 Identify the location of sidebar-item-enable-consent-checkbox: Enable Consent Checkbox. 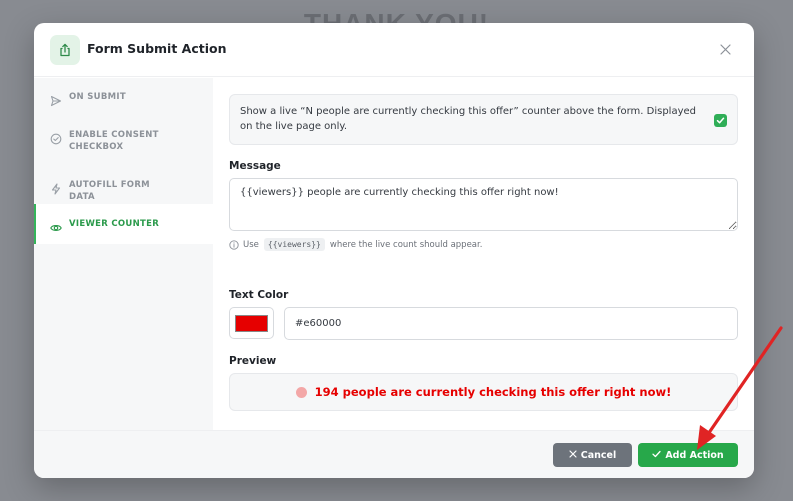
(123, 141).